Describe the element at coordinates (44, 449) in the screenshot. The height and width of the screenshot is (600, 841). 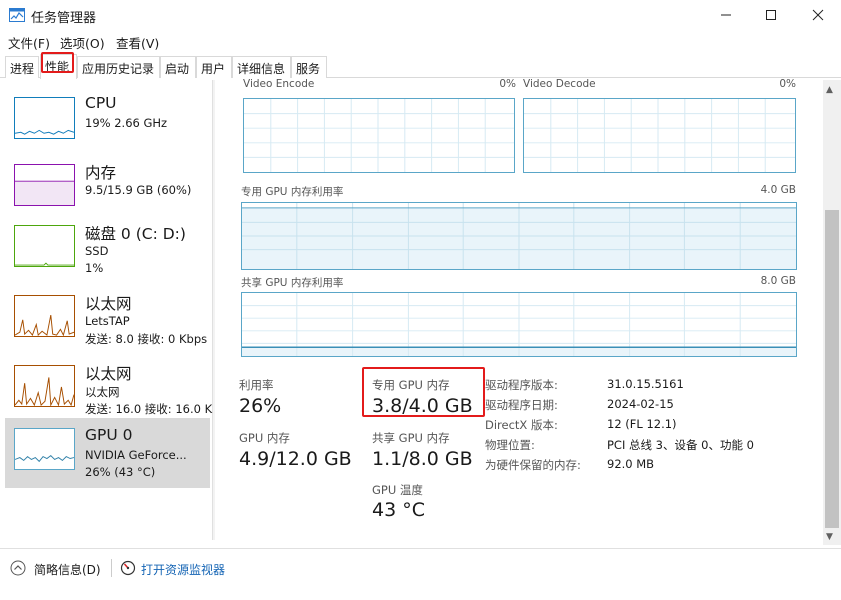
I see `gpu-thumbnail-graph` at that location.